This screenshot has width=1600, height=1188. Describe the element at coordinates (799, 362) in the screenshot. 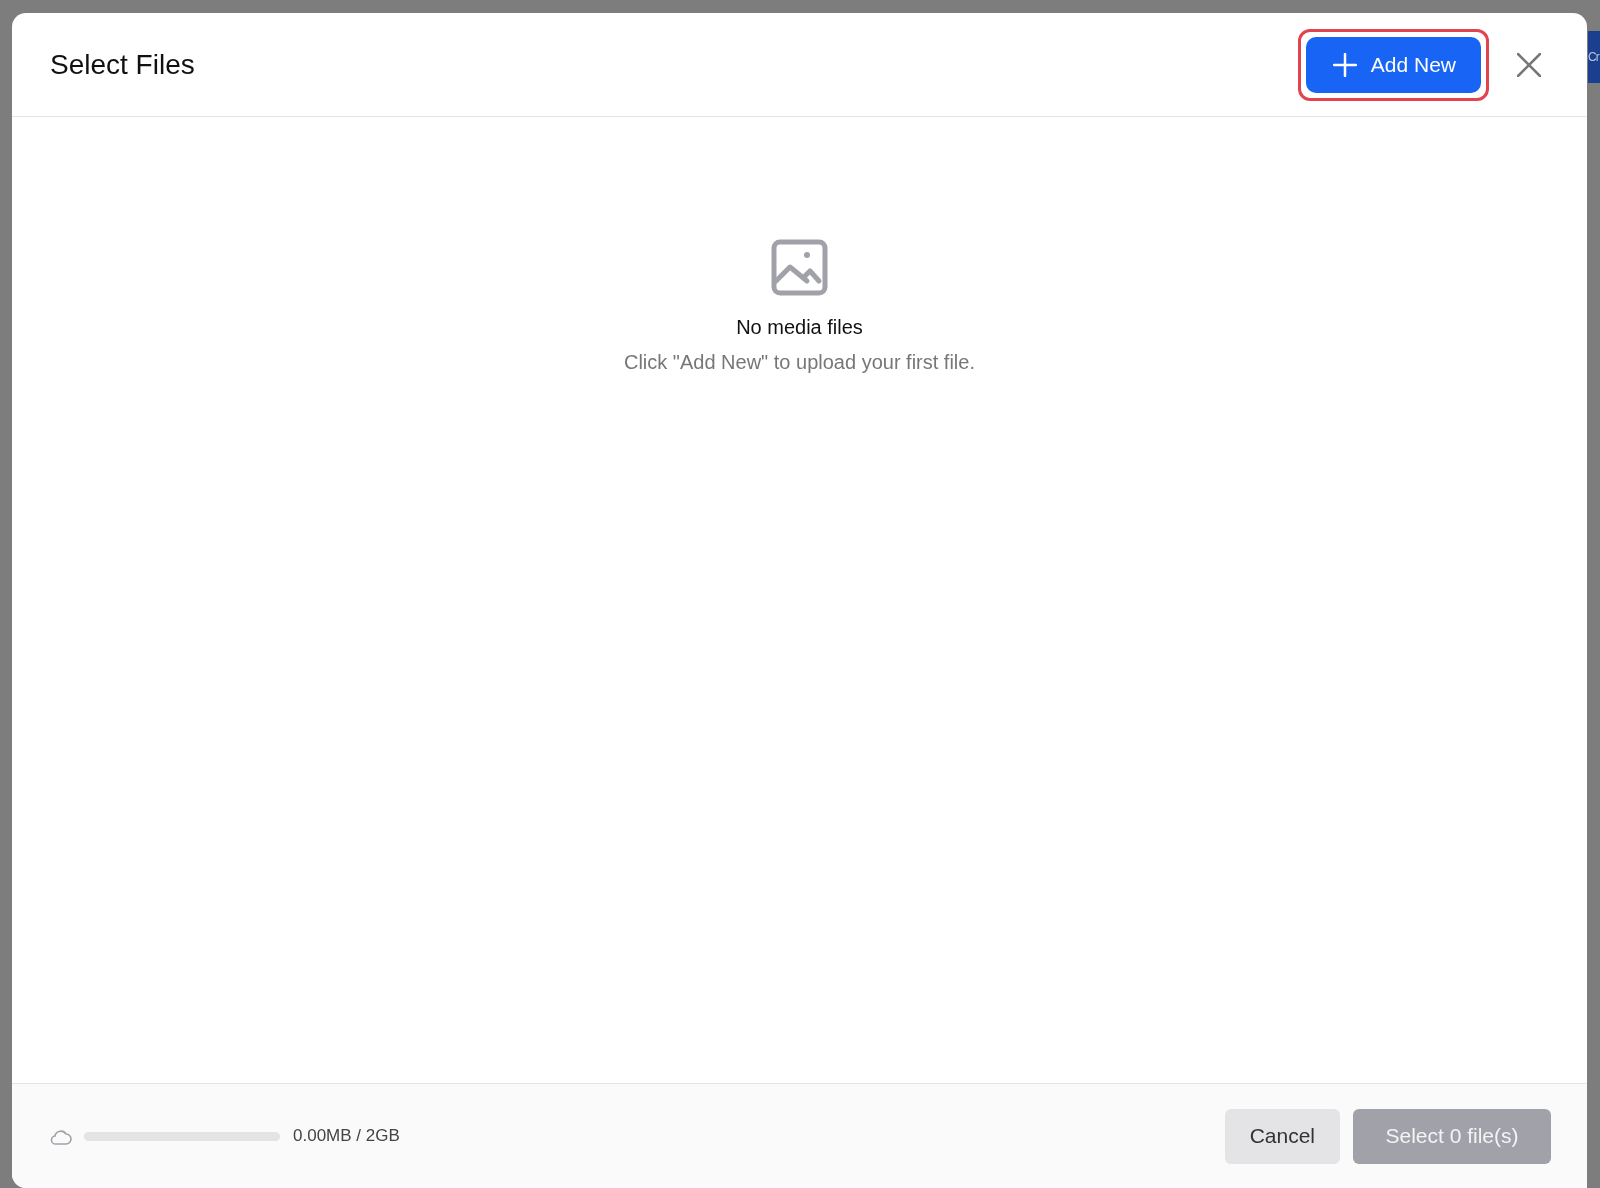

I see `empty-state-message: Click "Add New" to upload your first file.` at that location.